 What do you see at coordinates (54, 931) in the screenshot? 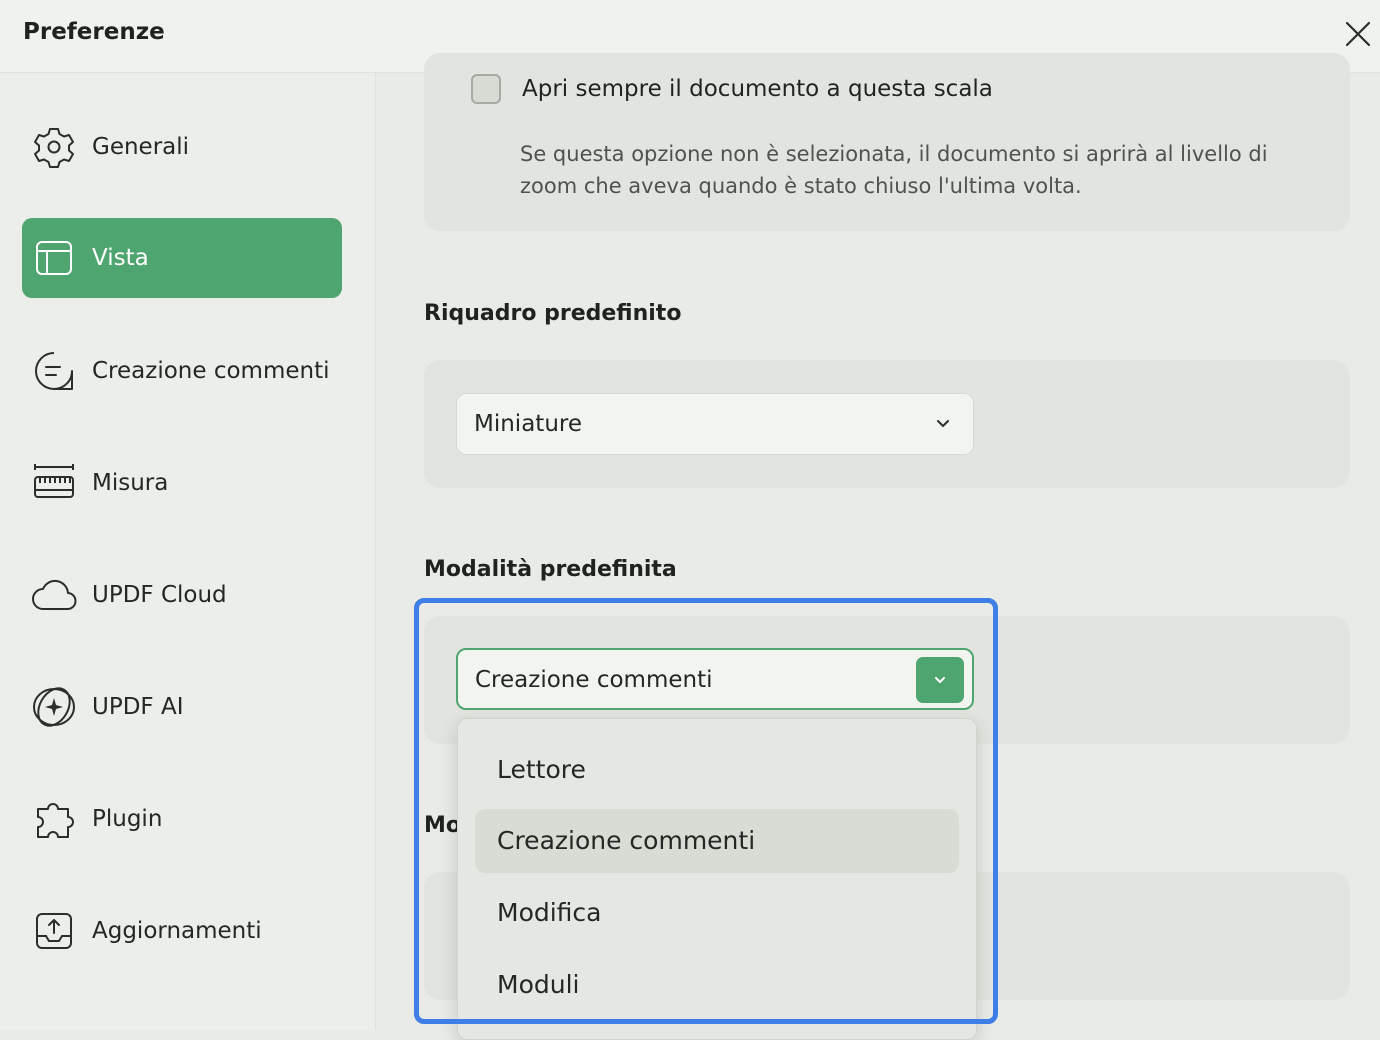
I see `upload-update-icon` at bounding box center [54, 931].